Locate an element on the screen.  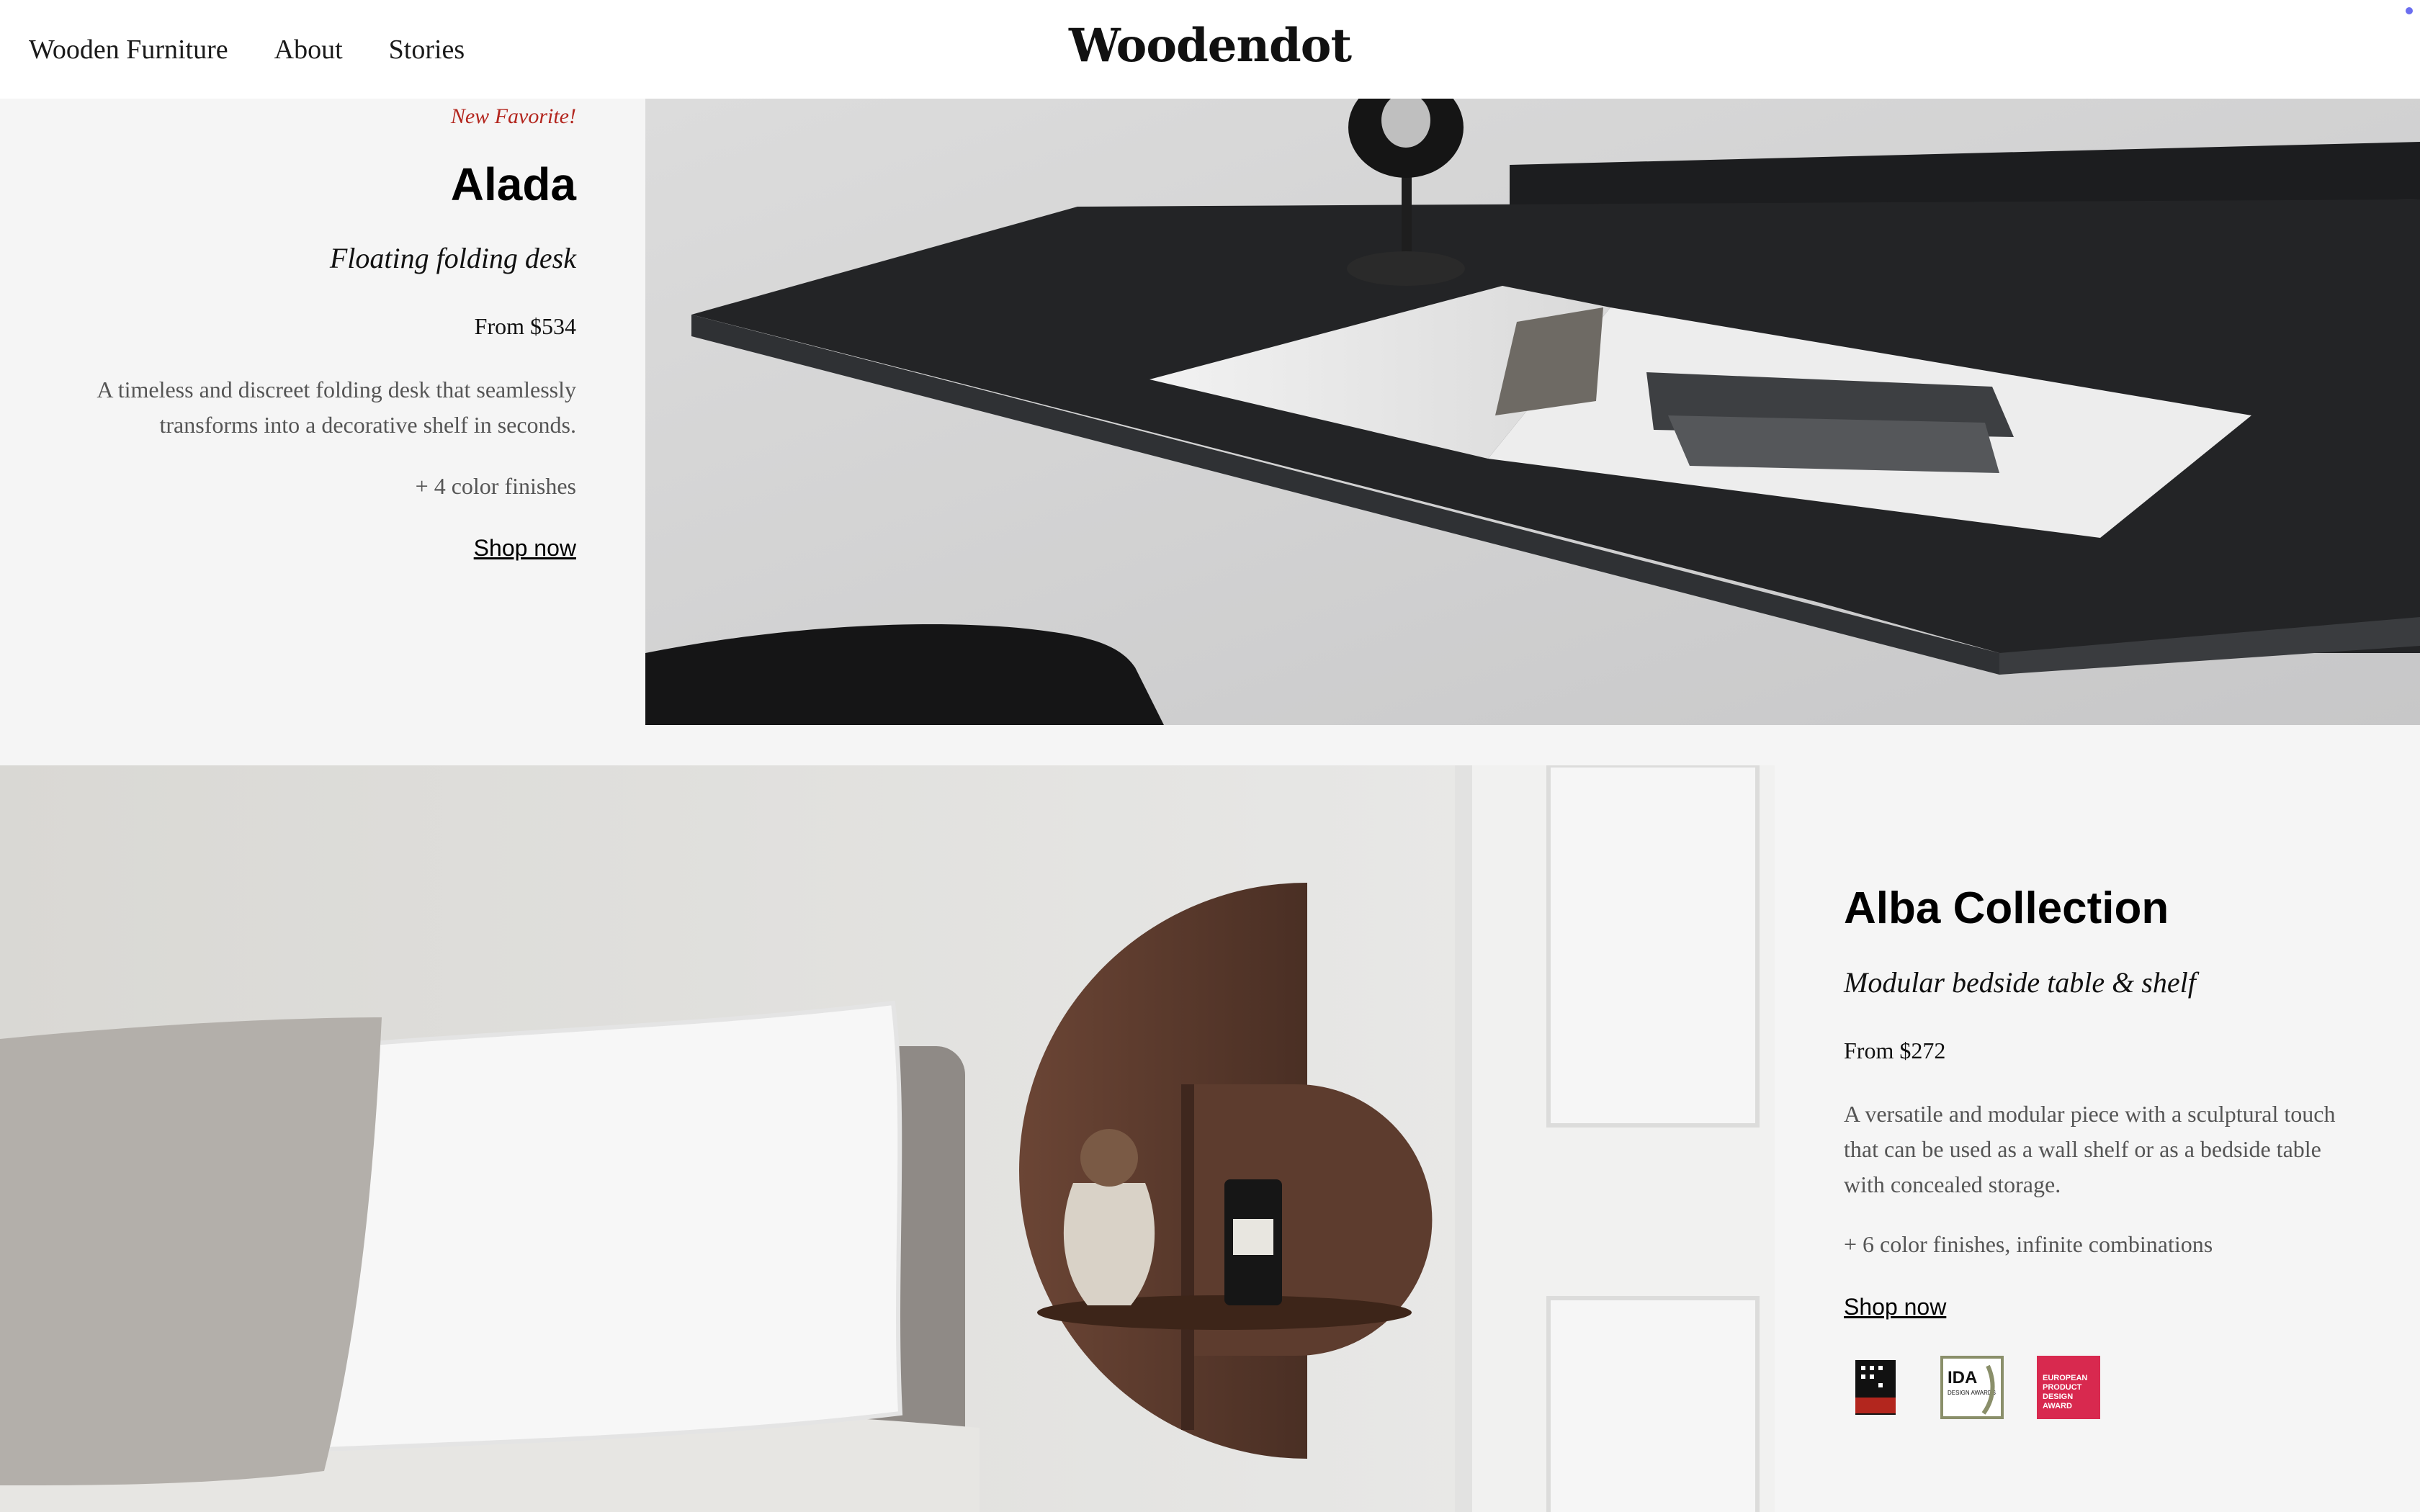
svg-text: IDA is located at coordinates (1962, 1377).